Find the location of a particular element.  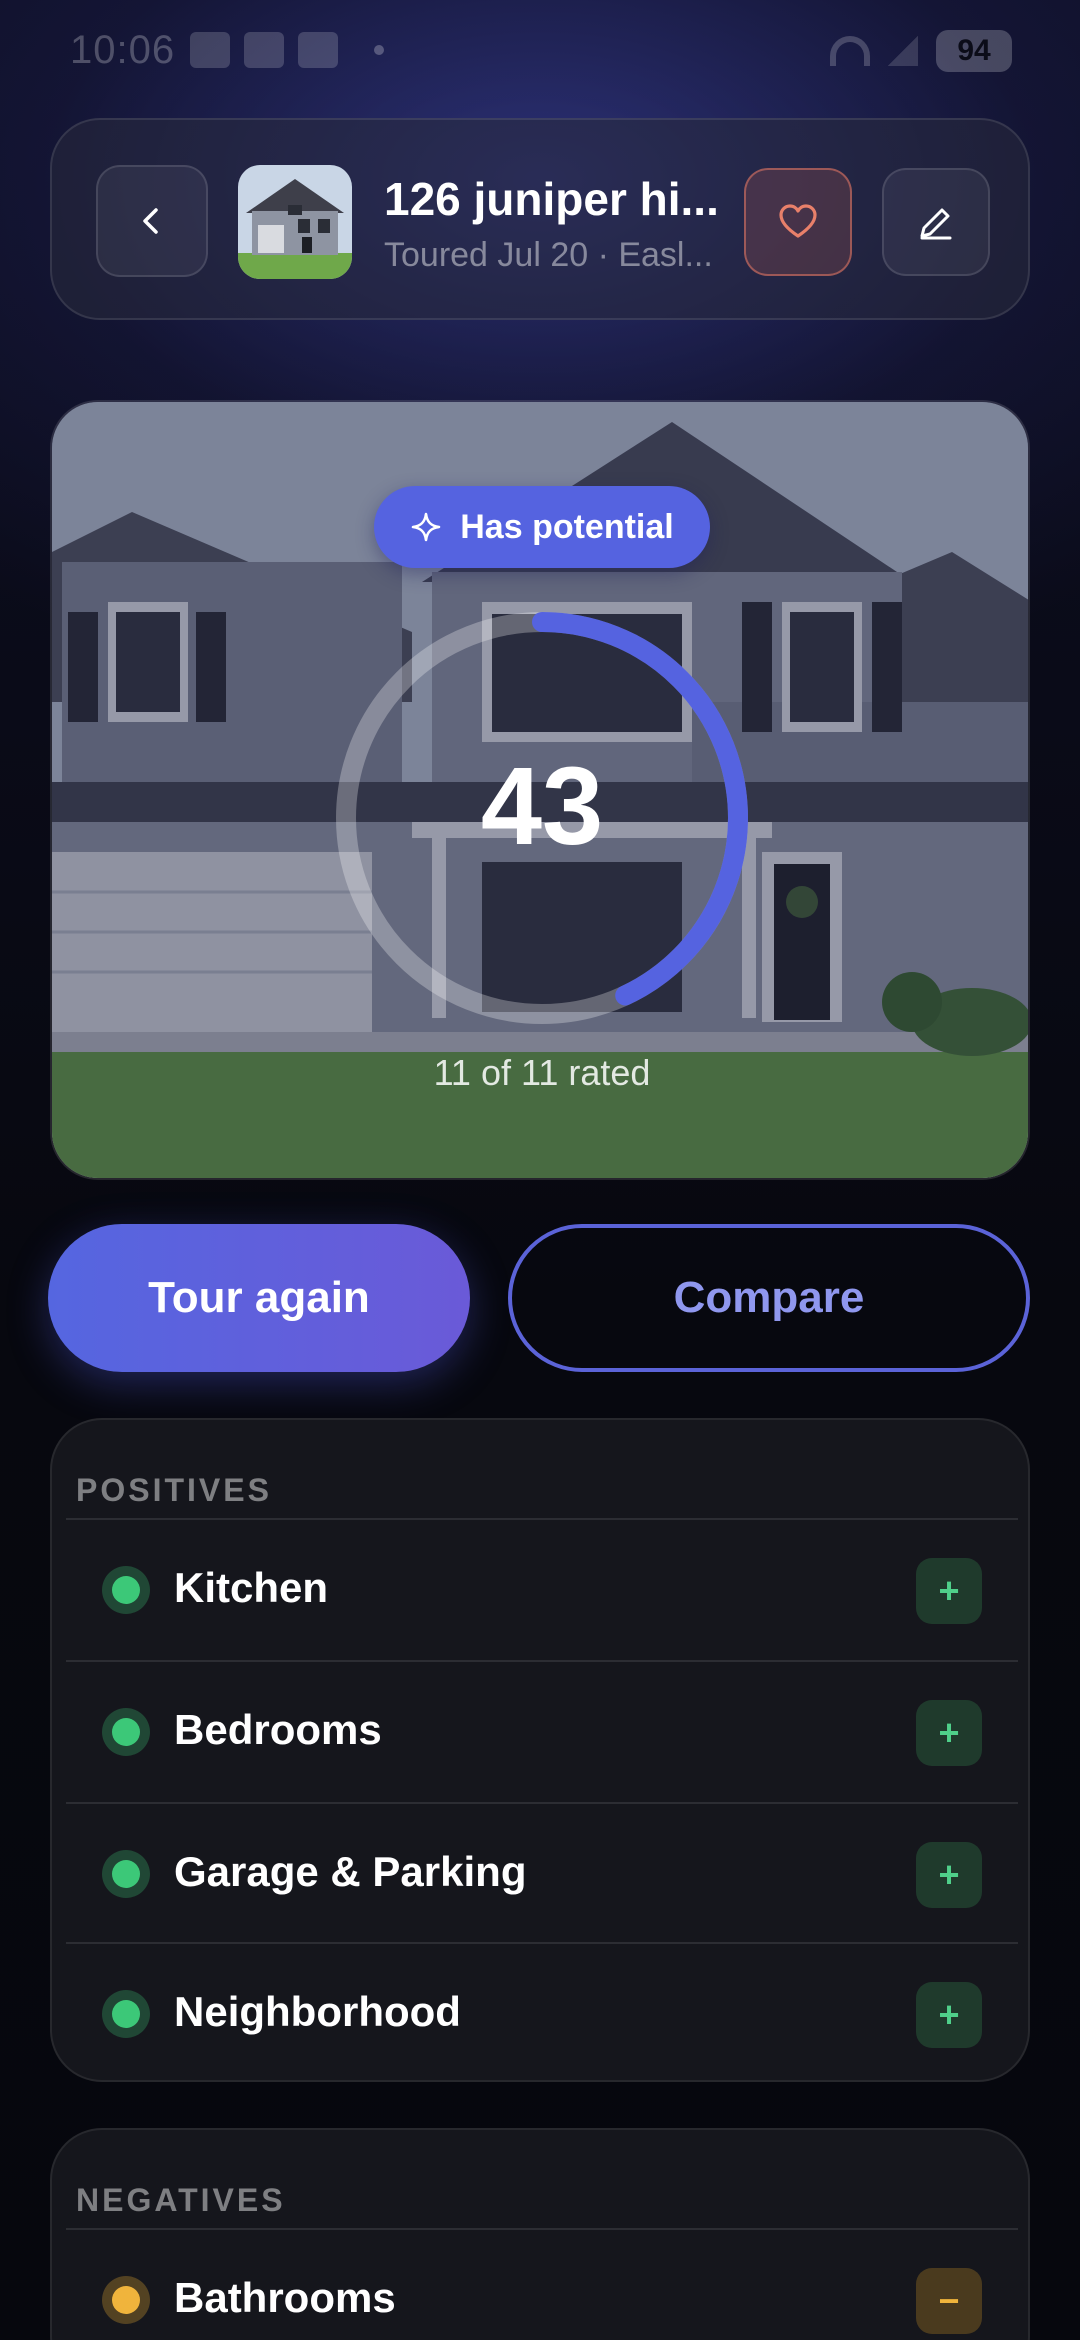

rating-badge: Has potential is located at coordinates (542, 527).